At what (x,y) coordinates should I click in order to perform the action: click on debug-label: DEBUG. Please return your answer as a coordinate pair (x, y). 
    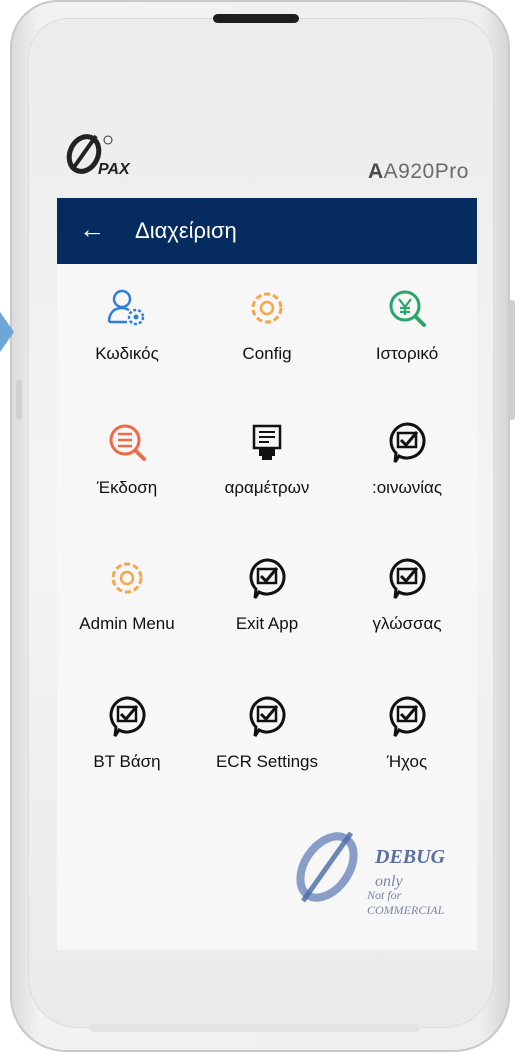
    Looking at the image, I should click on (410, 857).